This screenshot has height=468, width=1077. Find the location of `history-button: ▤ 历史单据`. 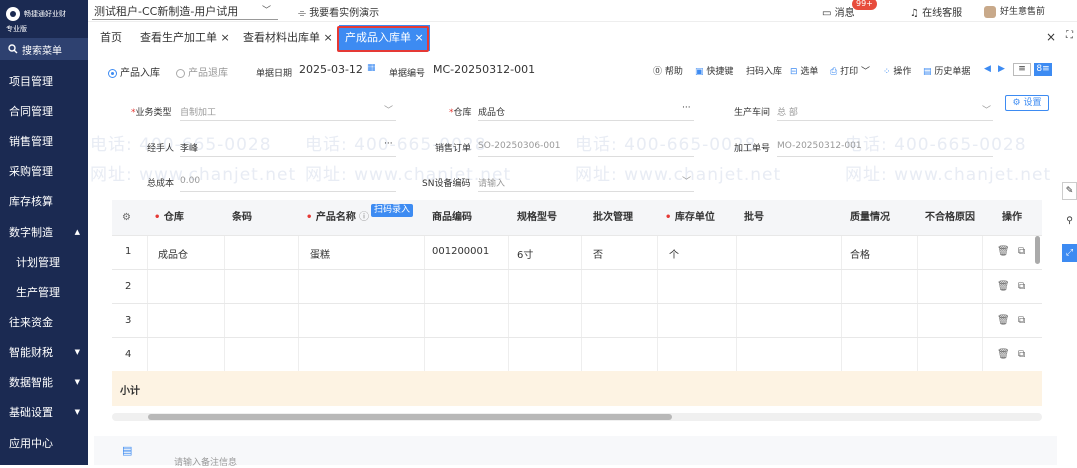

history-button: ▤ 历史单据 is located at coordinates (946, 70).